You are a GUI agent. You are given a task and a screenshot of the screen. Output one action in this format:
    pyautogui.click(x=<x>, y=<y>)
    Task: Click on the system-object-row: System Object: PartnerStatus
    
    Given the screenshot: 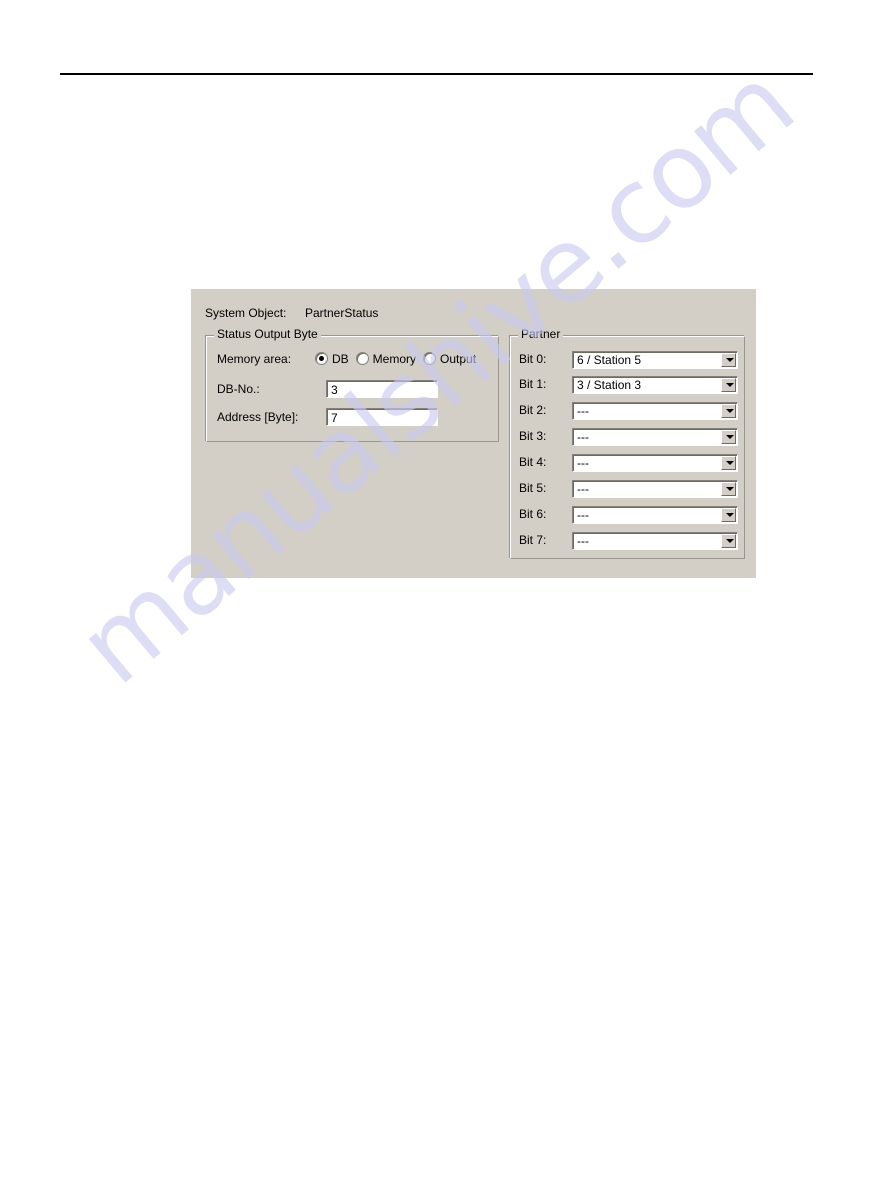 What is the action you would take?
    pyautogui.click(x=291, y=313)
    